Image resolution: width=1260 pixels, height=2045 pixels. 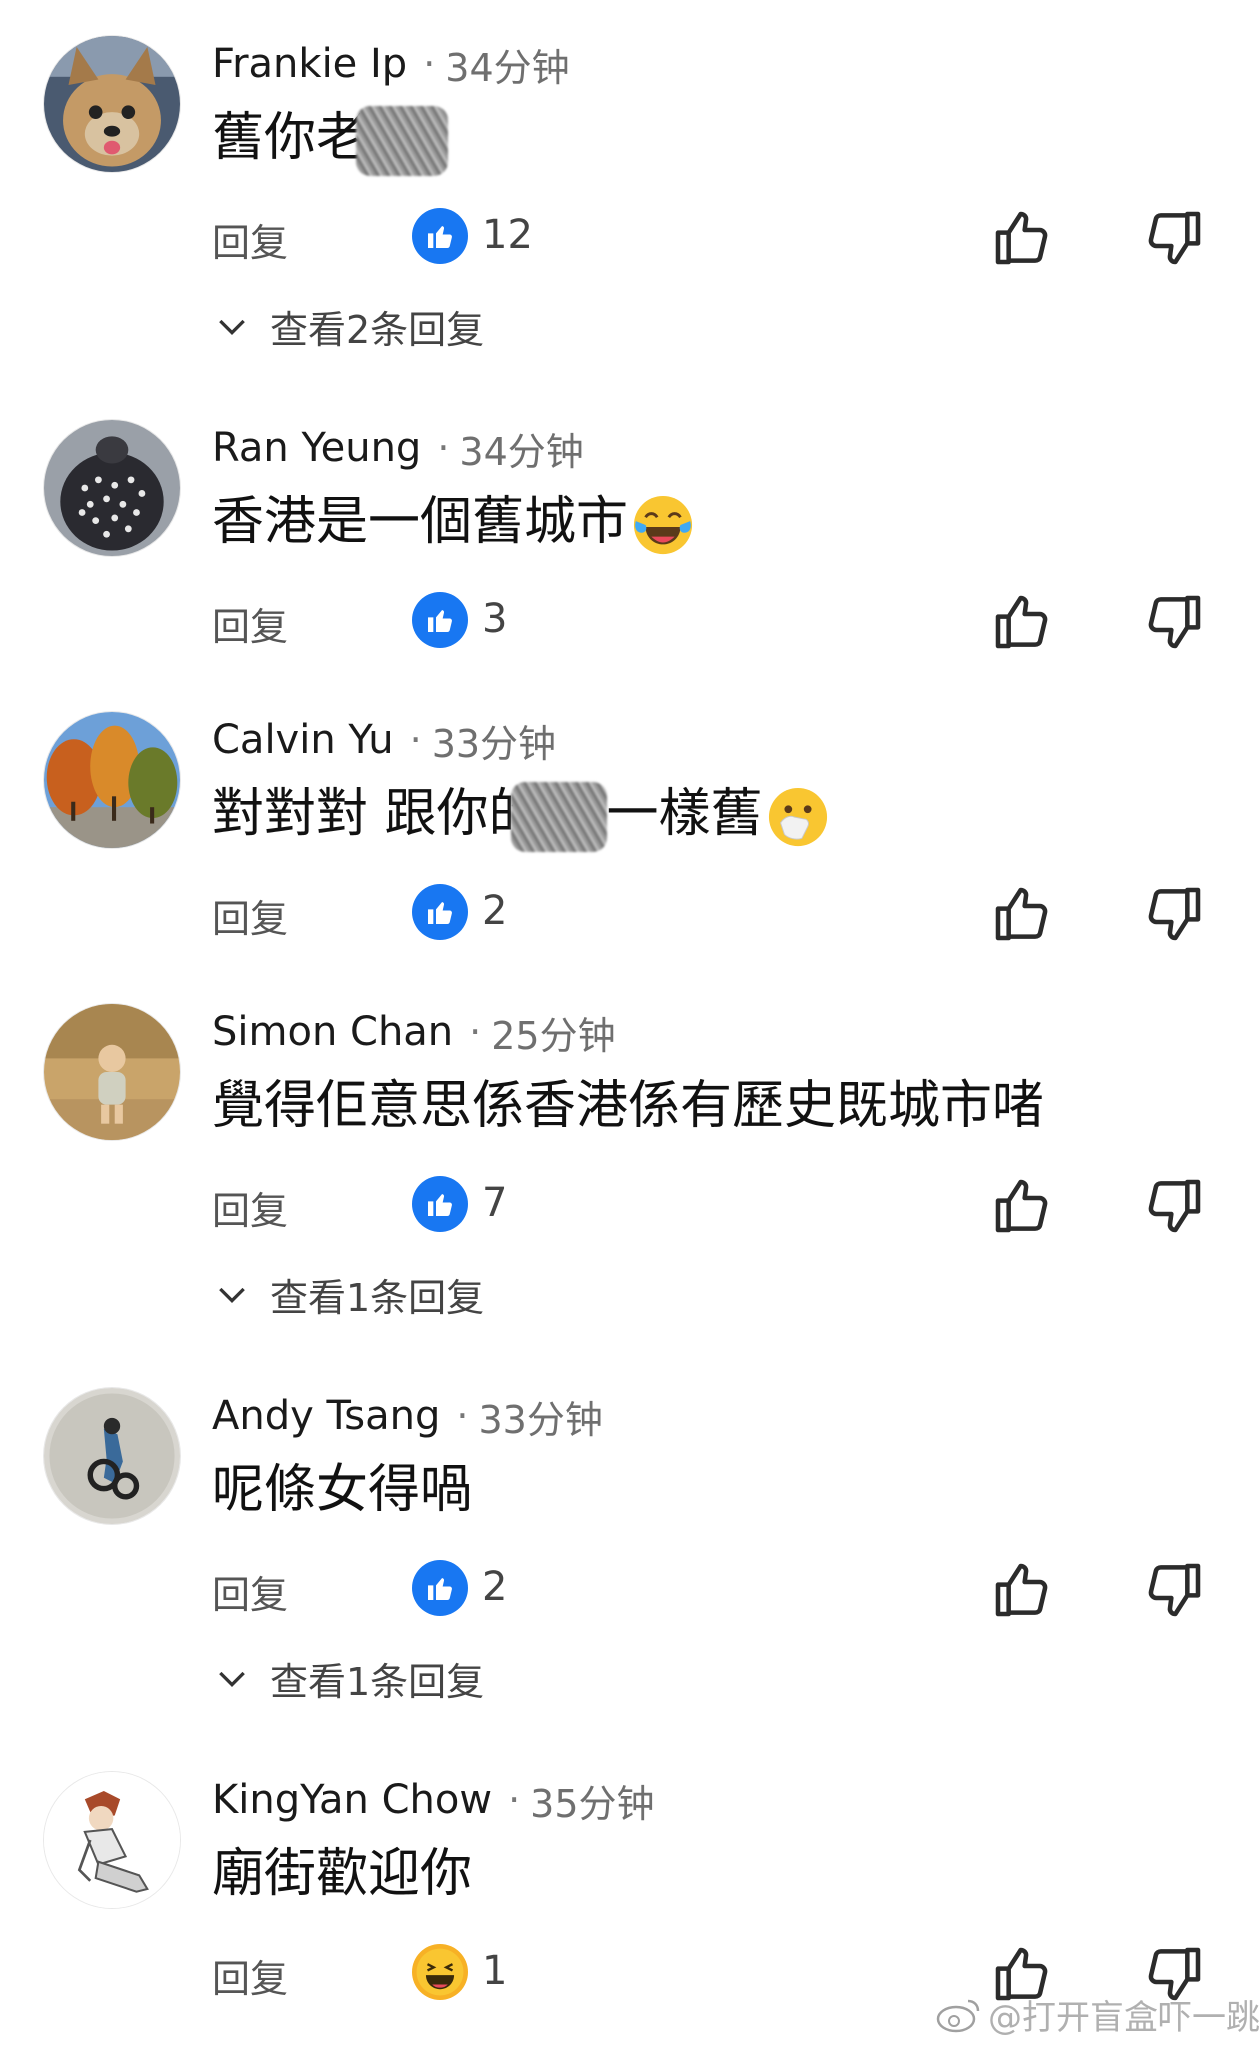 I want to click on anime-avatar-image, so click(x=112, y=1840).